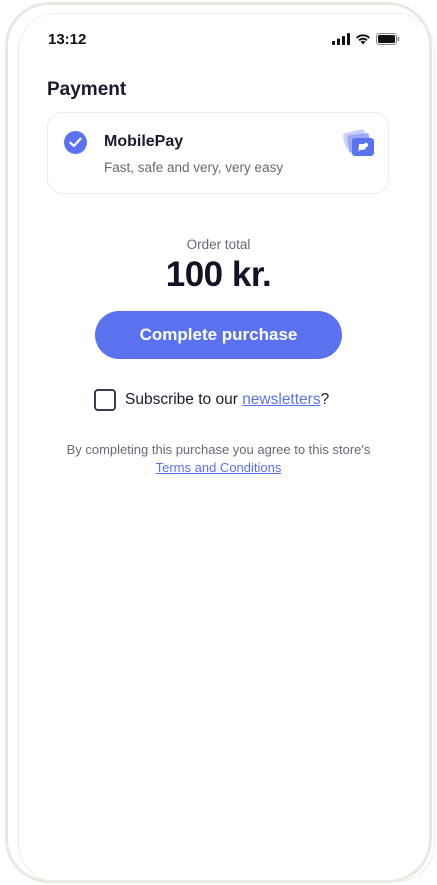 Image resolution: width=437 pixels, height=885 pixels. I want to click on page-title: Payment, so click(87, 89).